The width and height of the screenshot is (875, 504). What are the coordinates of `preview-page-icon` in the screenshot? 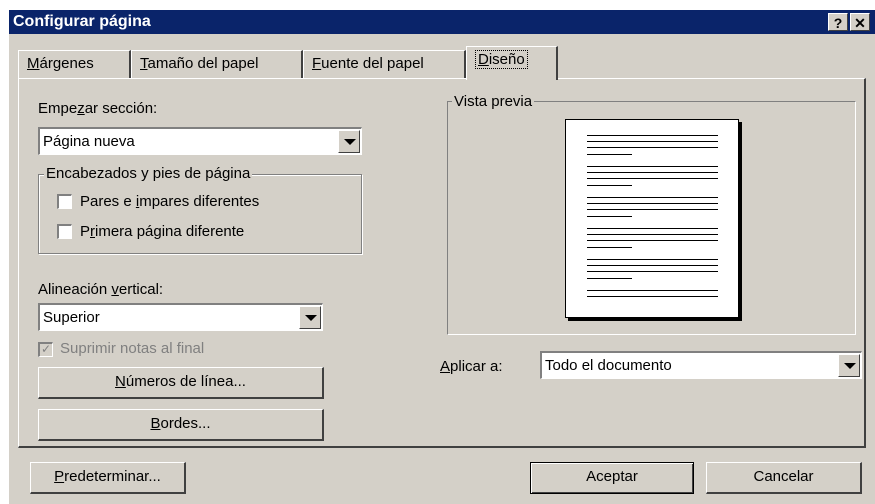 It's located at (652, 218).